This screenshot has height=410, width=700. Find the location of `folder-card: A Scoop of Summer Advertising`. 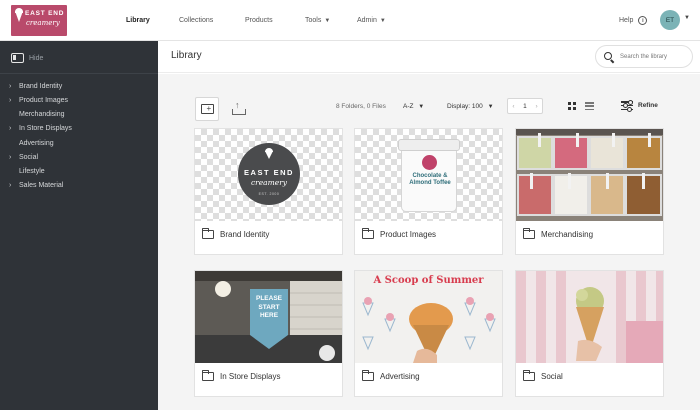

folder-card: A Scoop of Summer Advertising is located at coordinates (428, 333).